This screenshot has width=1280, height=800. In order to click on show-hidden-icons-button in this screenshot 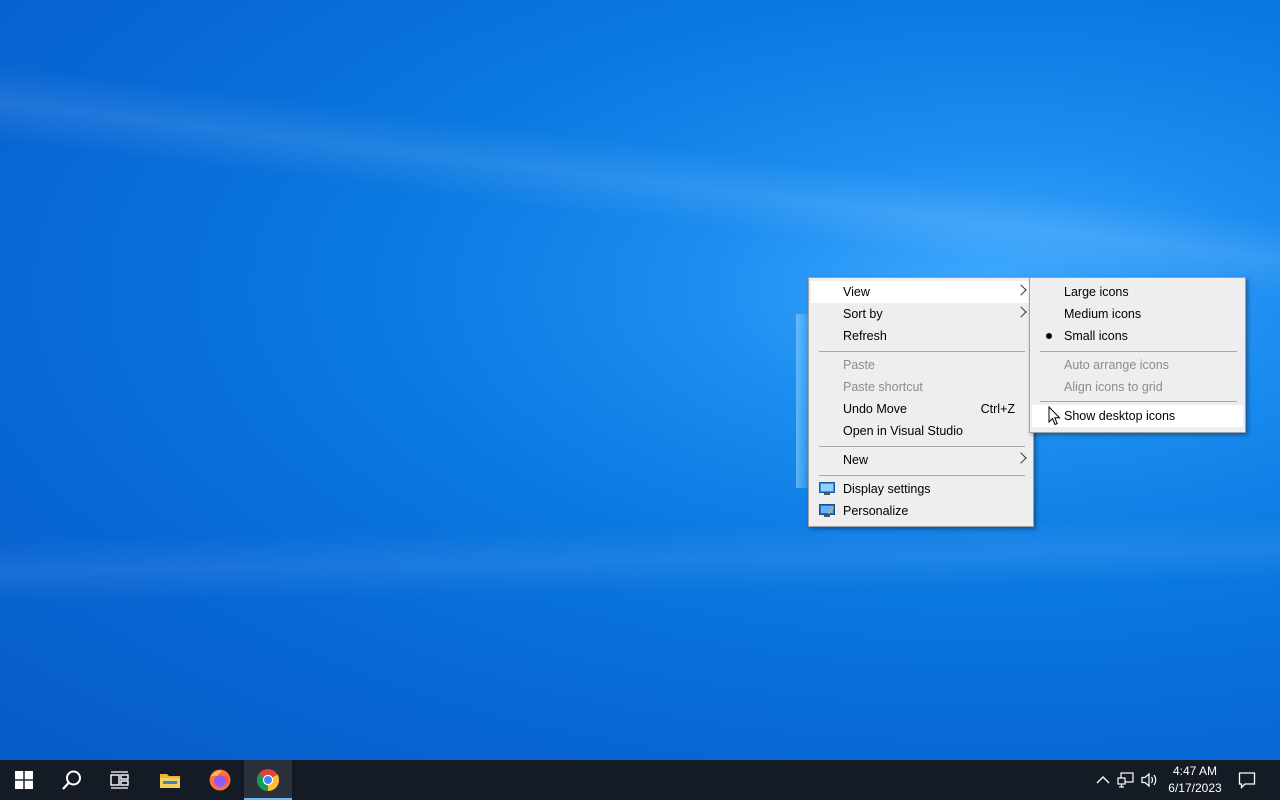, I will do `click(1103, 780)`.